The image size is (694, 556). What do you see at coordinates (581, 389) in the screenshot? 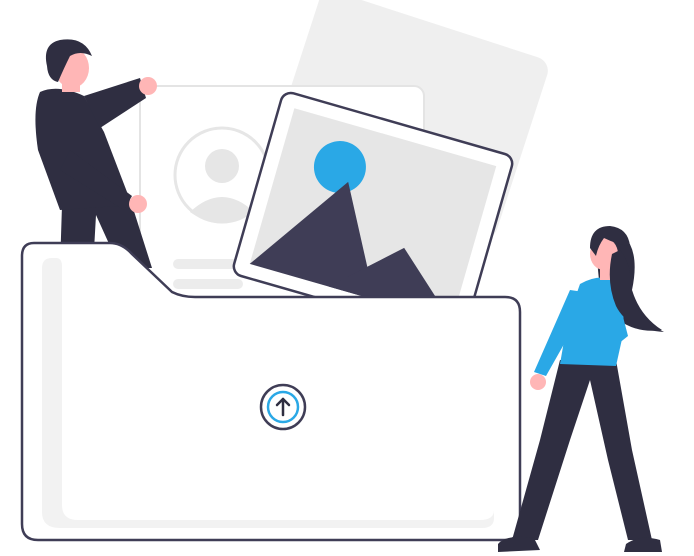
I see `woman-figure` at bounding box center [581, 389].